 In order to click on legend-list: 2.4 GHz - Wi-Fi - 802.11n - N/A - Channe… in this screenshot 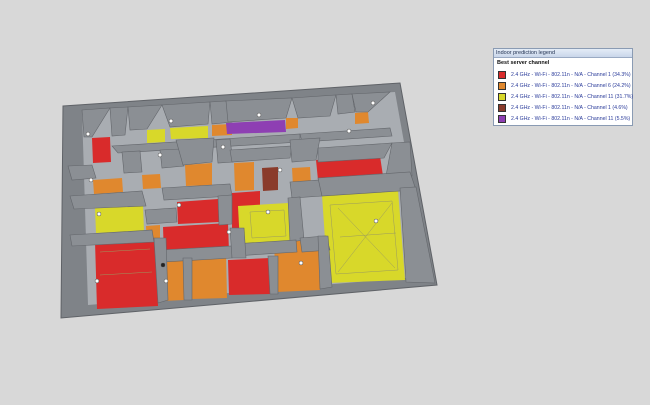, I will do `click(564, 96)`.